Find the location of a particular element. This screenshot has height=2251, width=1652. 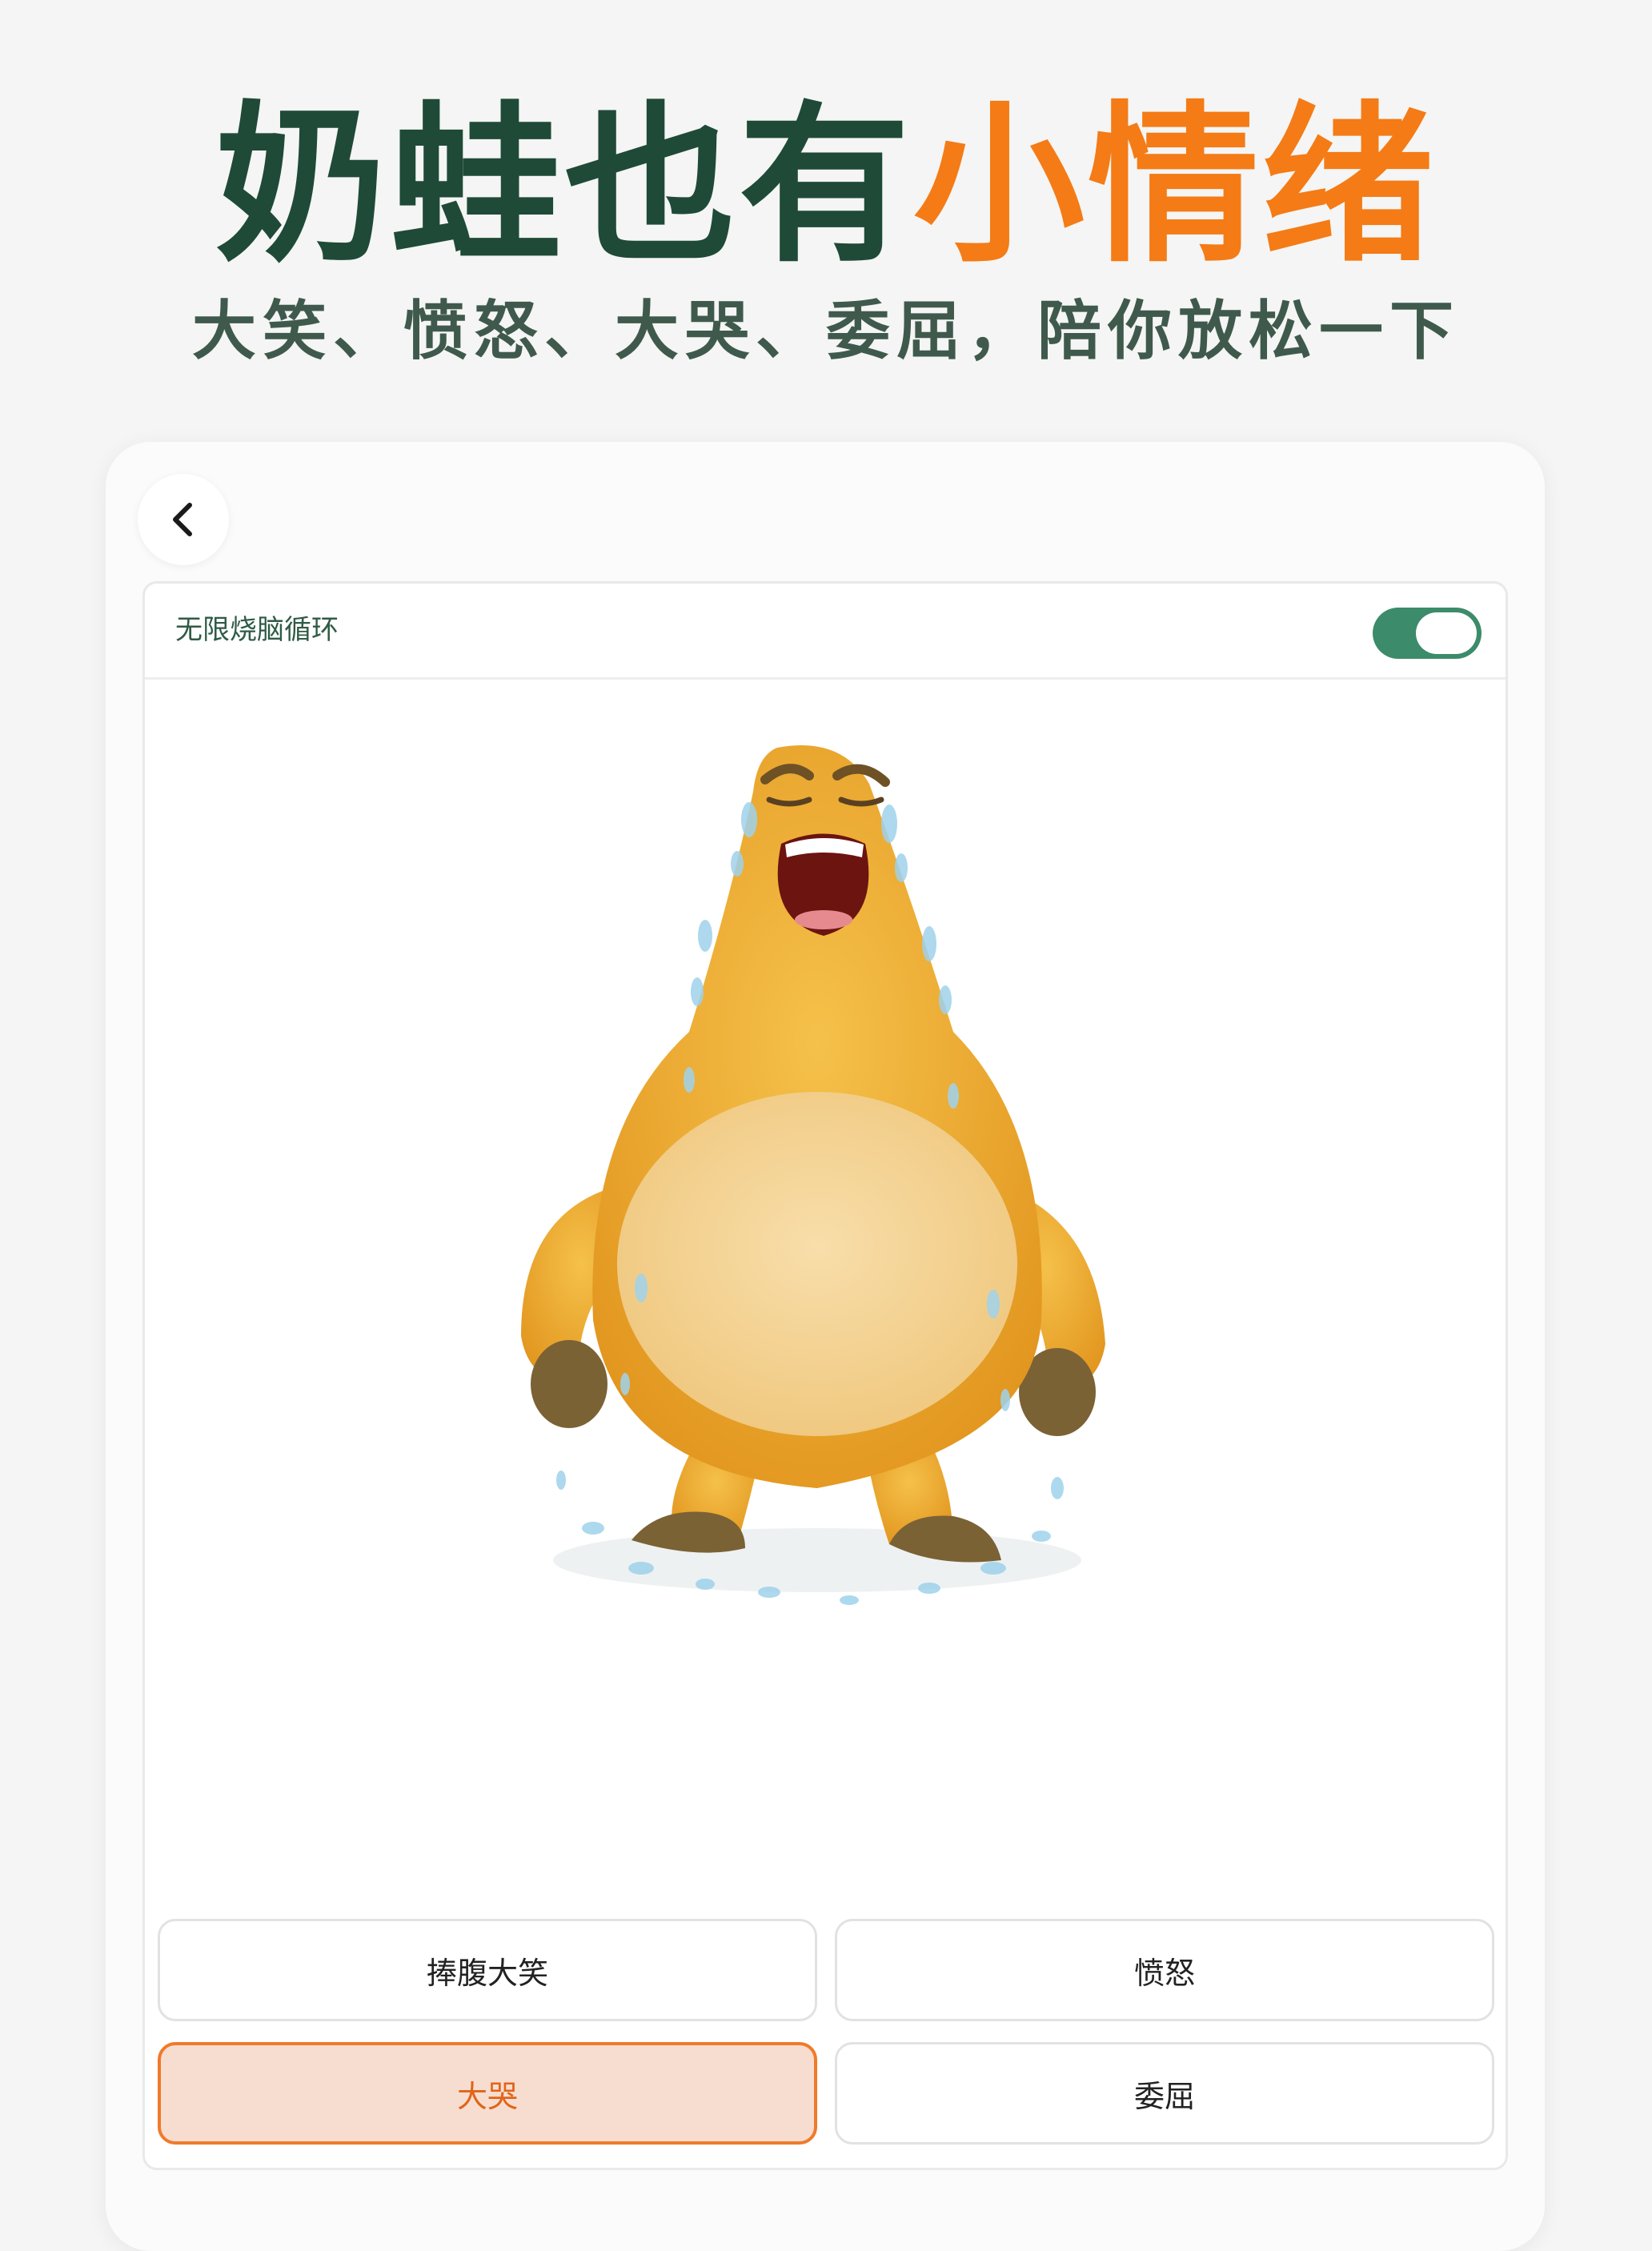

toggle-knob is located at coordinates (1446, 633).